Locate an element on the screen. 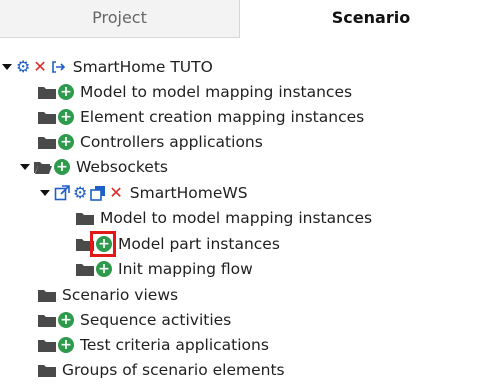  tree-item: + Init mapping flow is located at coordinates (164, 269).